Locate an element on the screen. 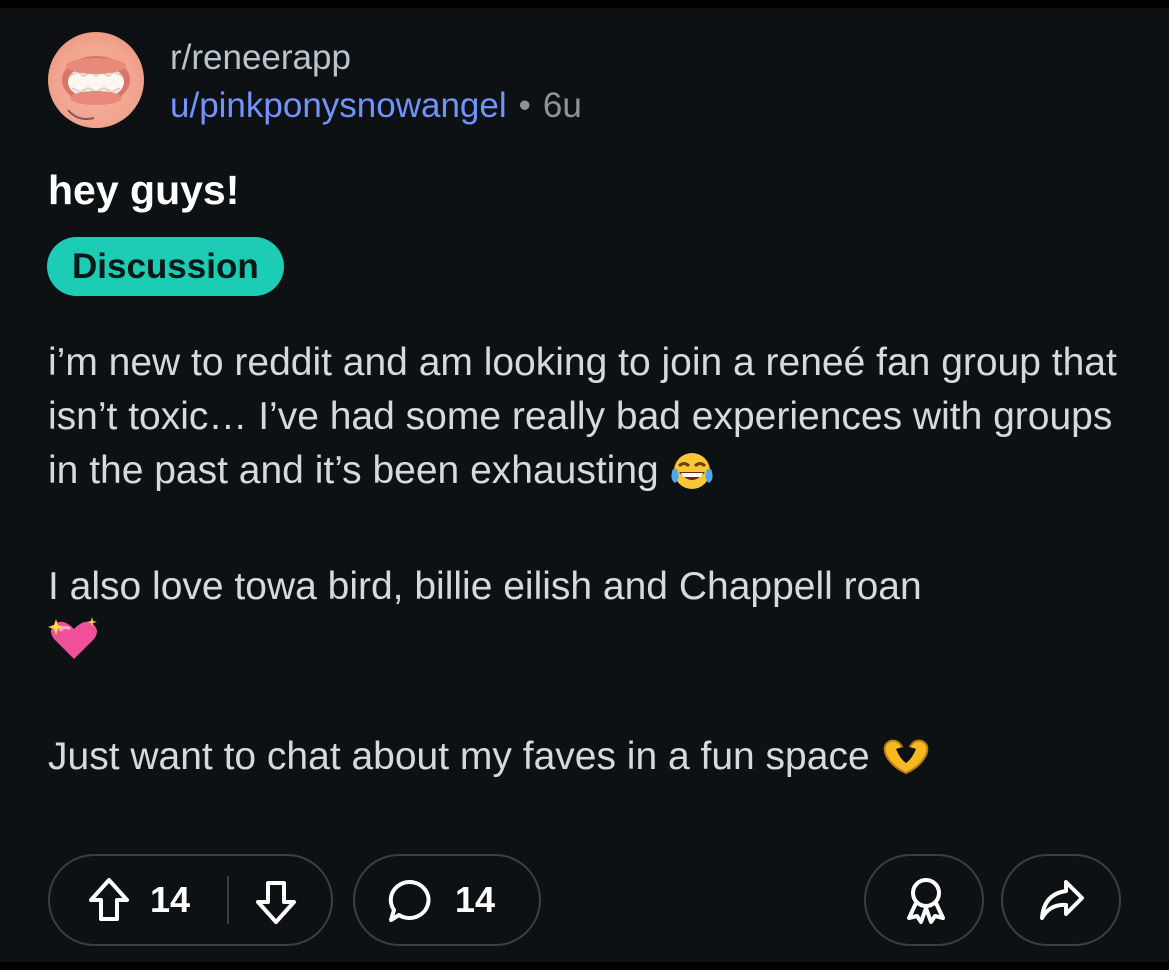 This screenshot has height=970, width=1169. author-link: u/pinkponysnowangel is located at coordinates (338, 105).